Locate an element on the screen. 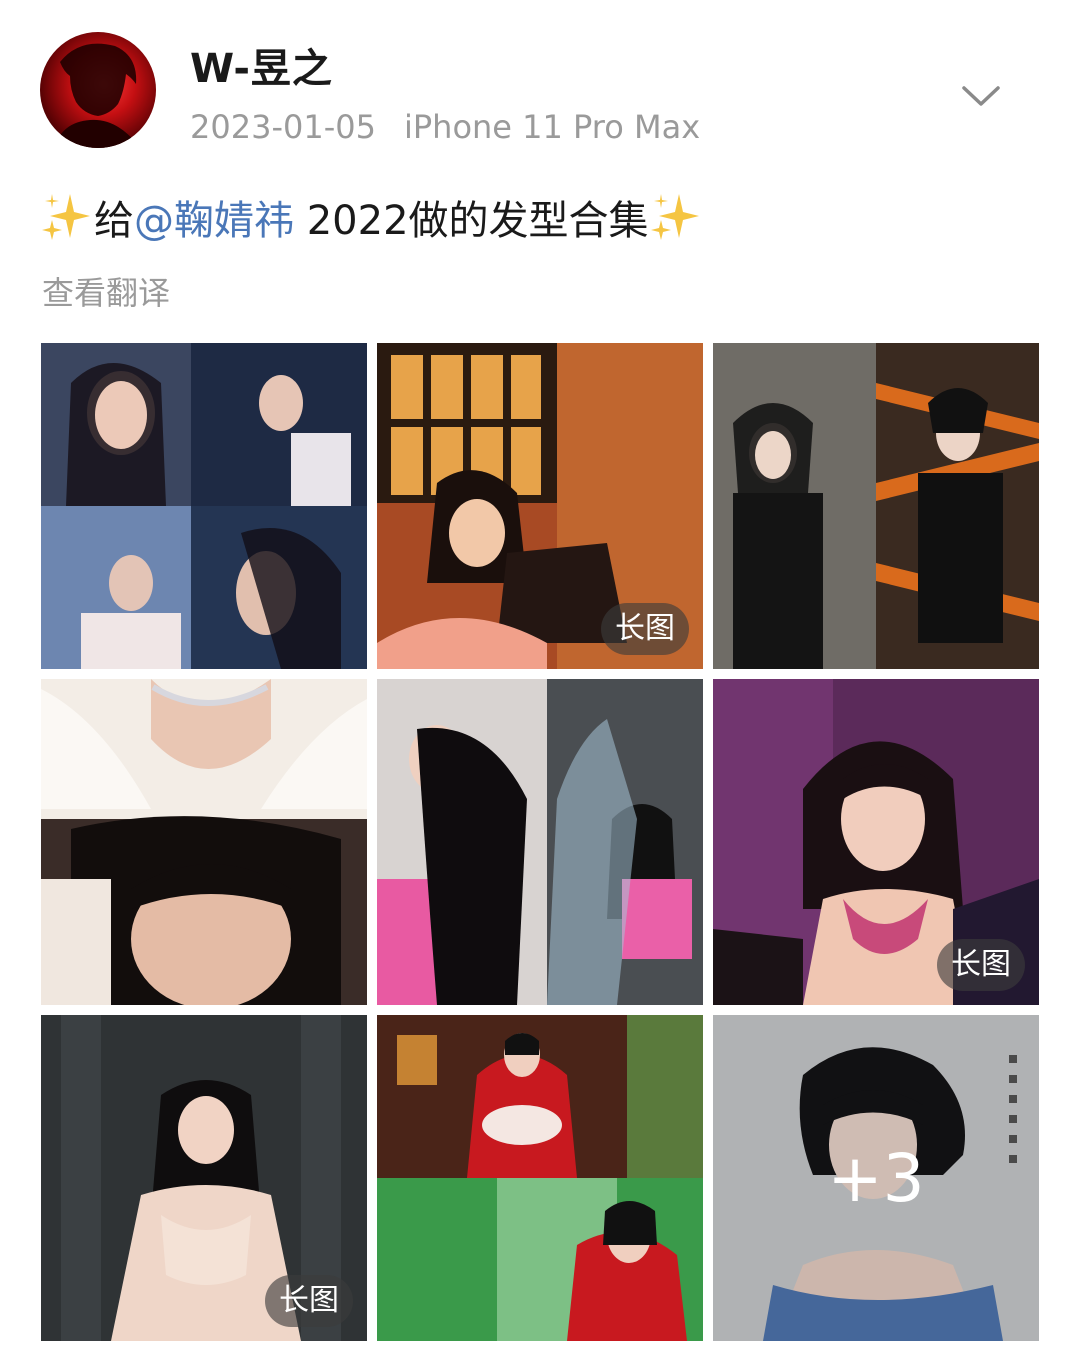 Image resolution: width=1080 pixels, height=1349 pixels. post-meta: 2023-01-05 iPhone 11 Pro Max is located at coordinates (445, 127).